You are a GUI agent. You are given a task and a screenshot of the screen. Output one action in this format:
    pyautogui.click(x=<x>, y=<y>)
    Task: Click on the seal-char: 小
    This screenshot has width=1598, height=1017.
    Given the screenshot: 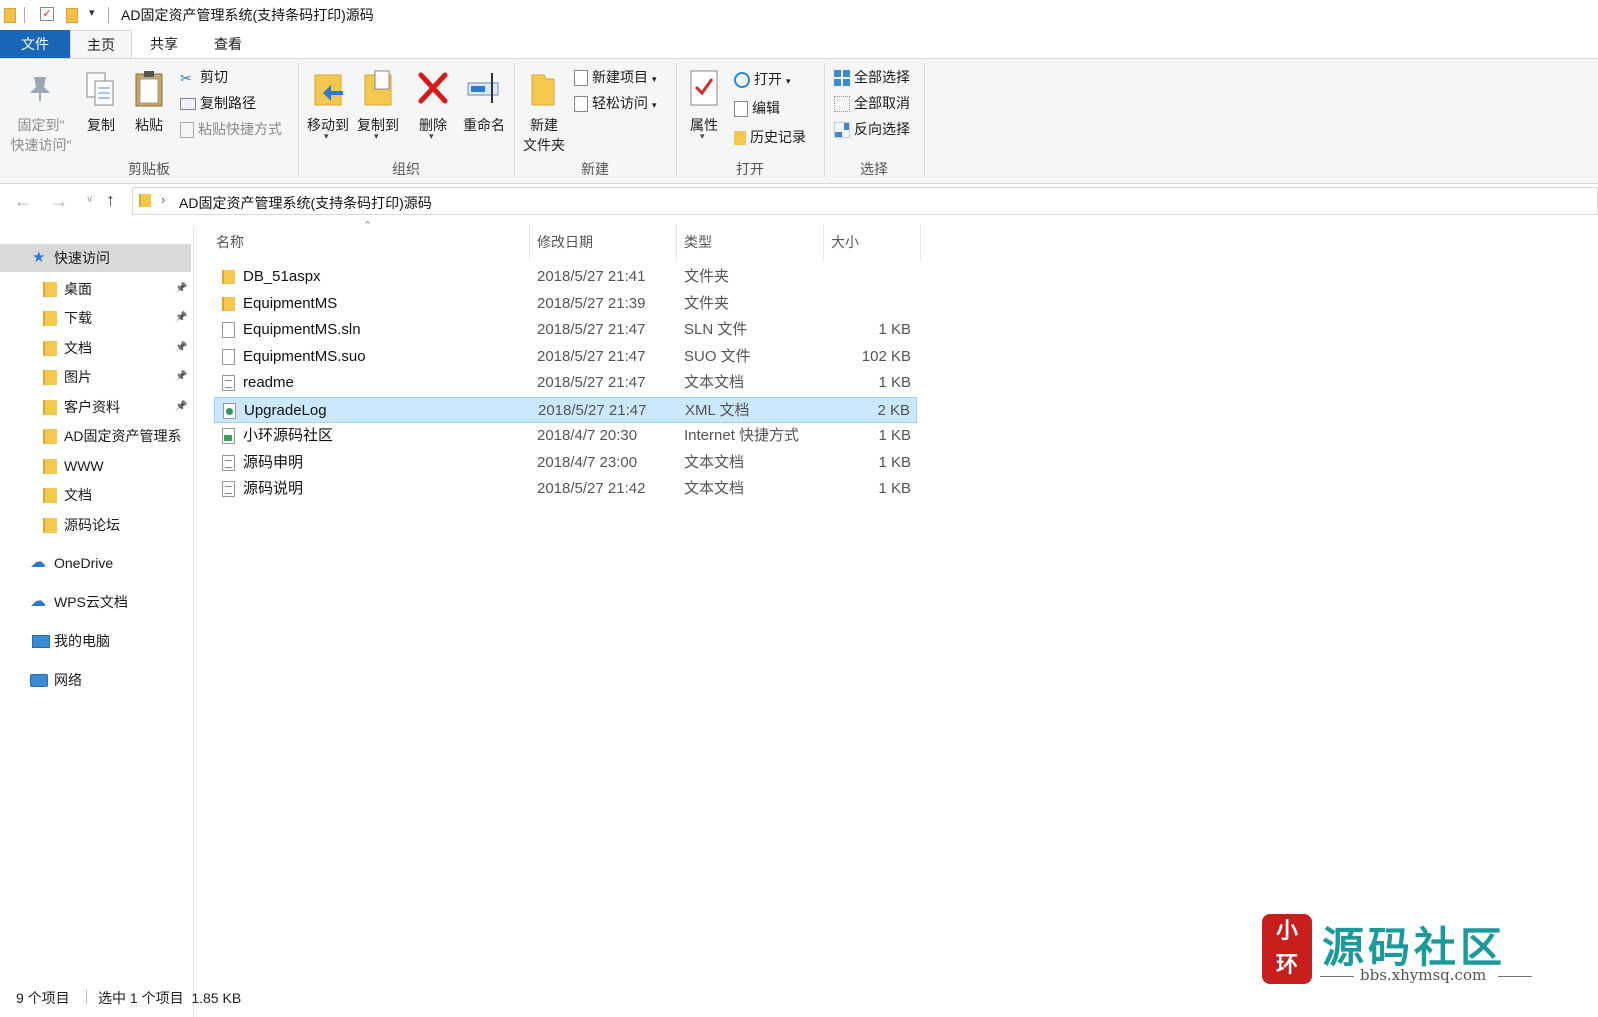 What is the action you would take?
    pyautogui.click(x=1286, y=930)
    